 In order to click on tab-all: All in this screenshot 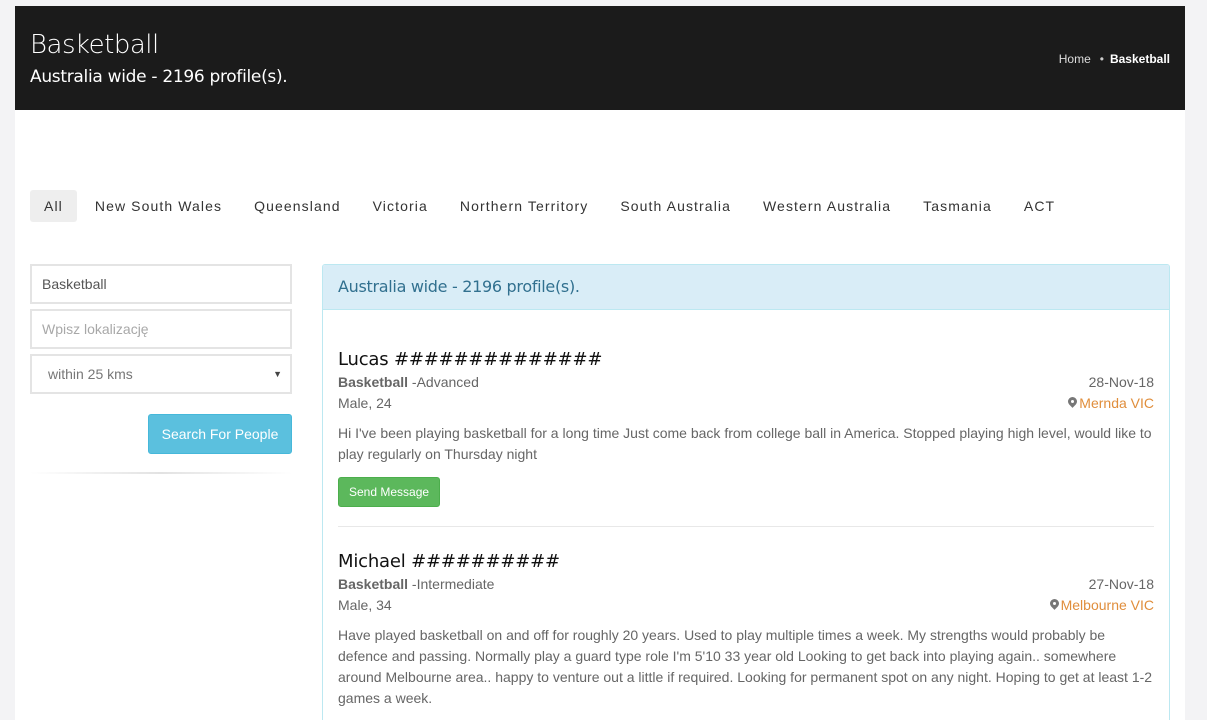, I will do `click(53, 206)`.